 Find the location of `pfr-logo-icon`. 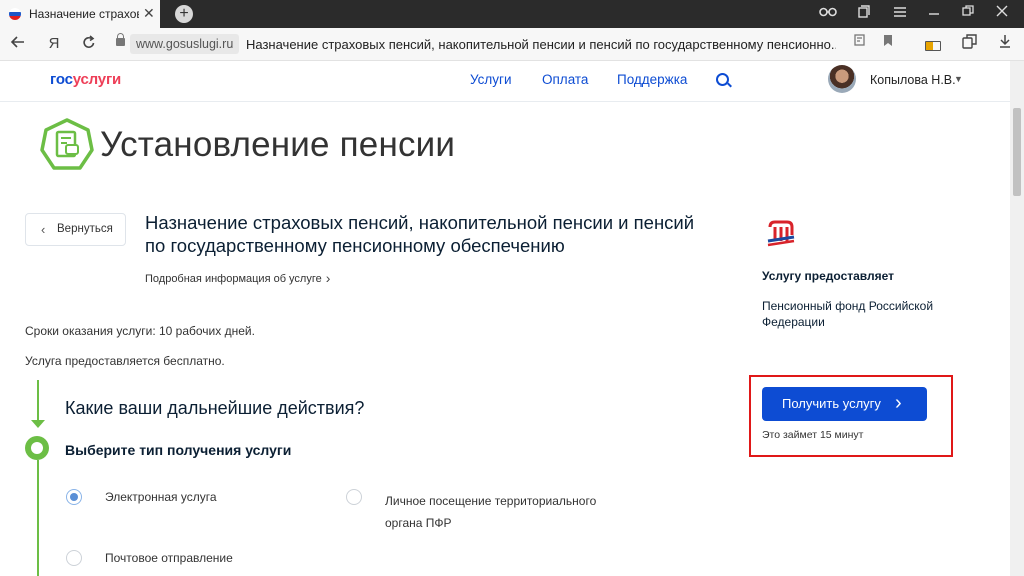

pfr-logo-icon is located at coordinates (781, 233).